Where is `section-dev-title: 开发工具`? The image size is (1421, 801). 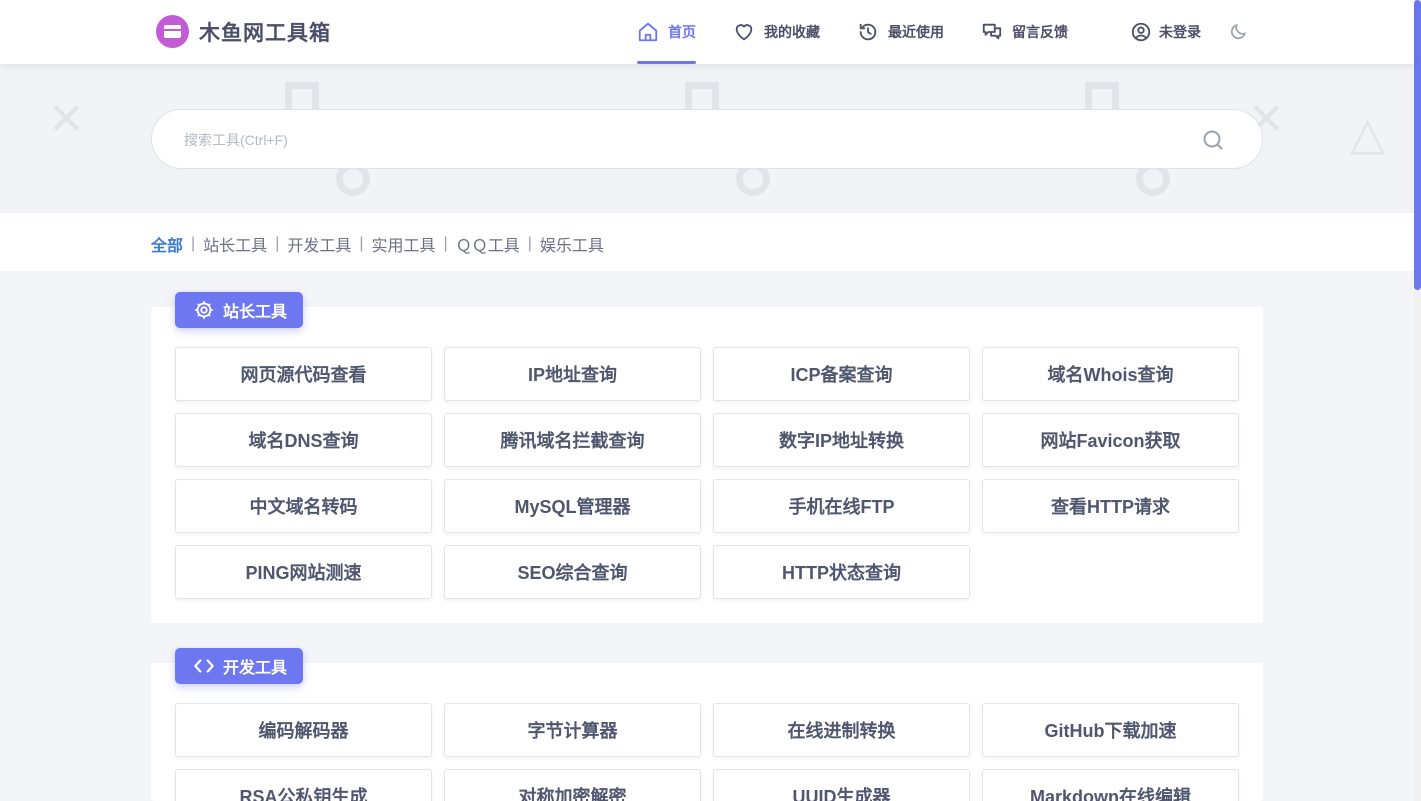 section-dev-title: 开发工具 is located at coordinates (239, 666).